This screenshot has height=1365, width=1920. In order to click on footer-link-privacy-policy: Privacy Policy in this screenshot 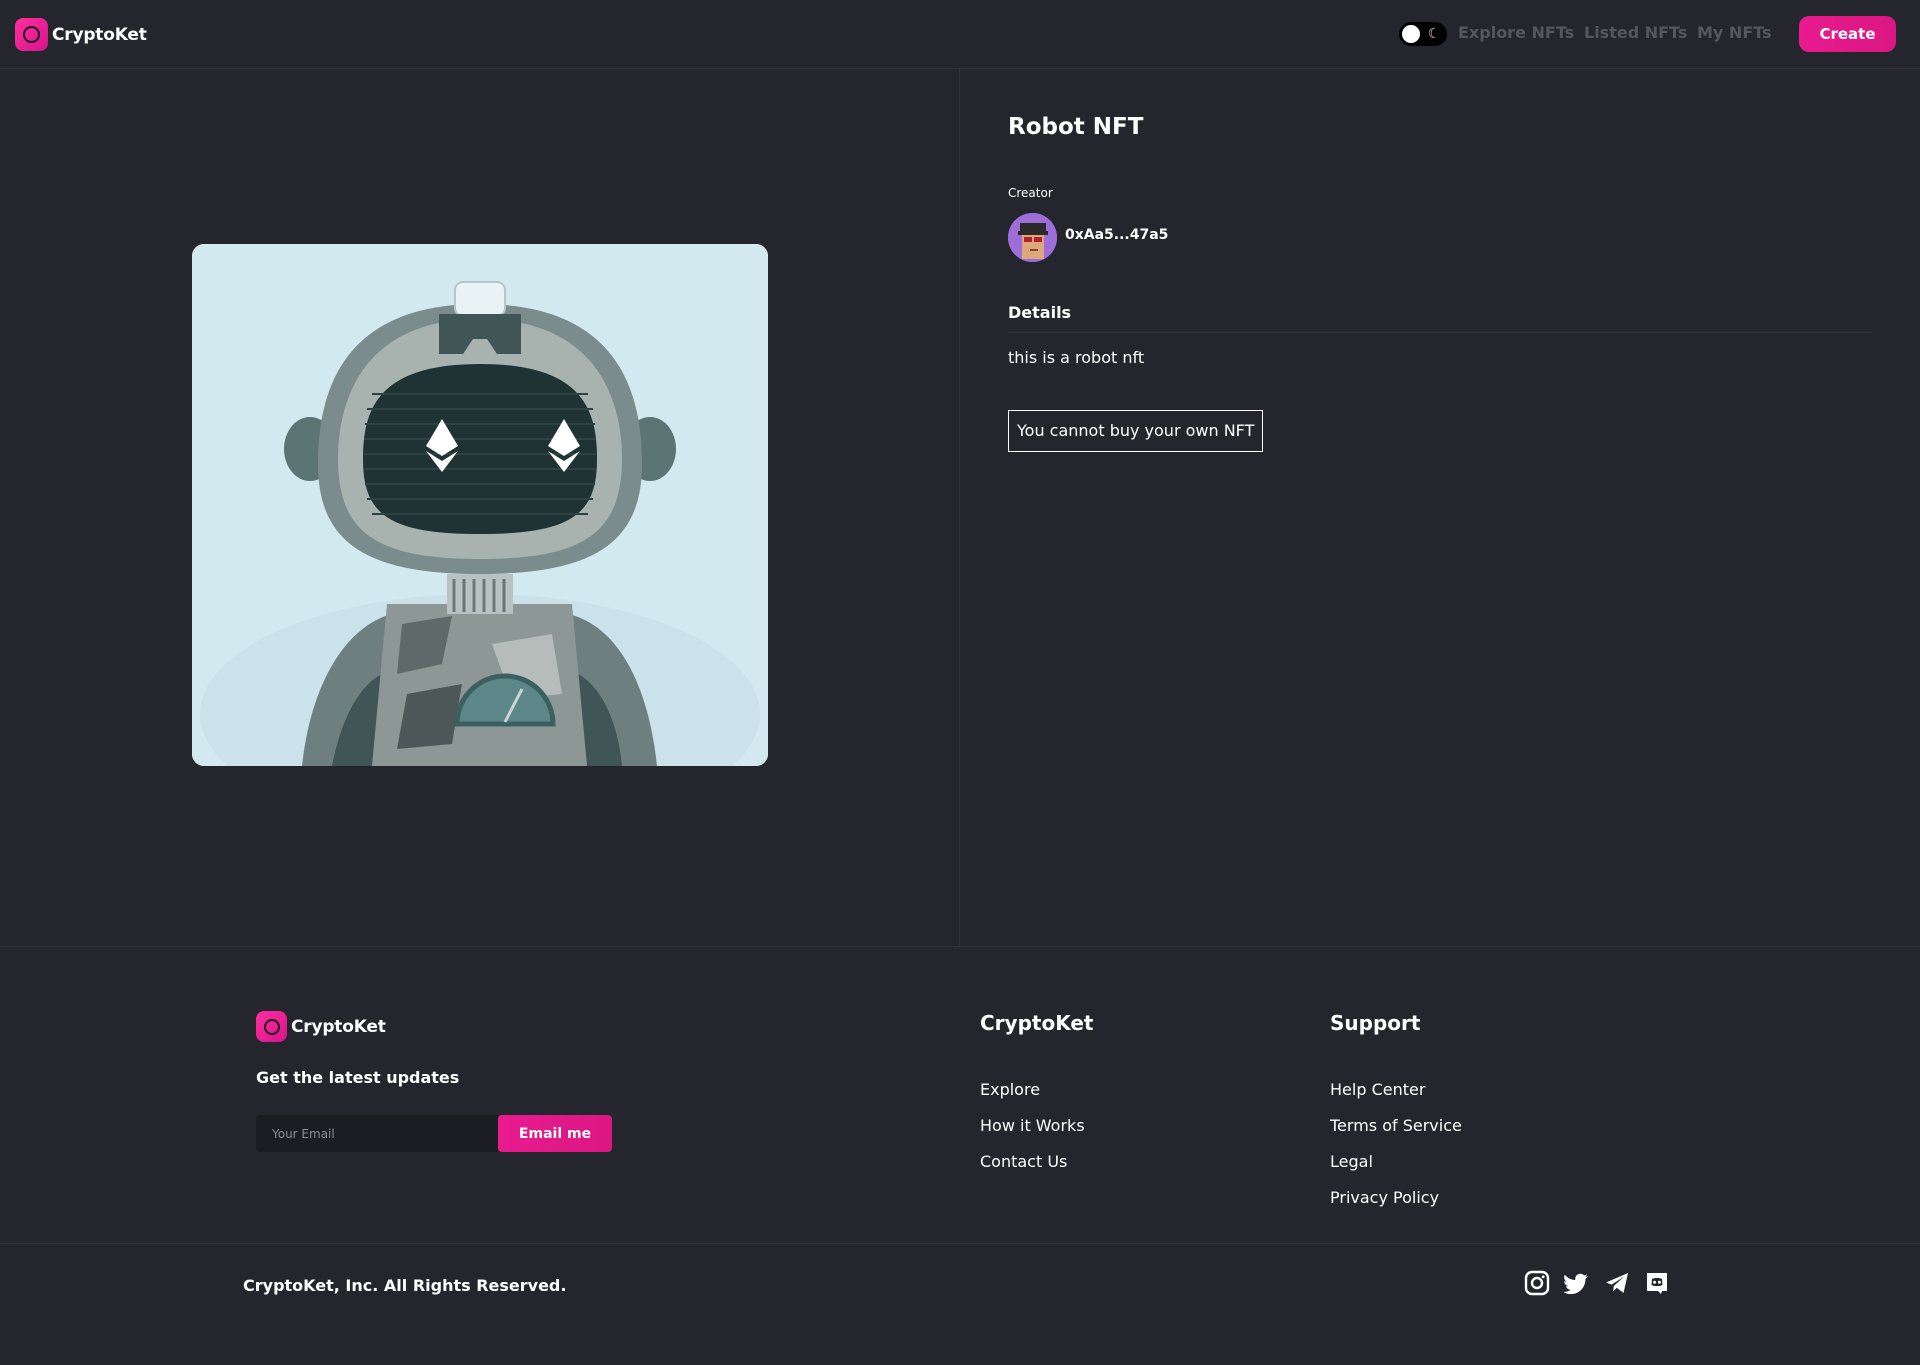, I will do `click(1396, 1206)`.